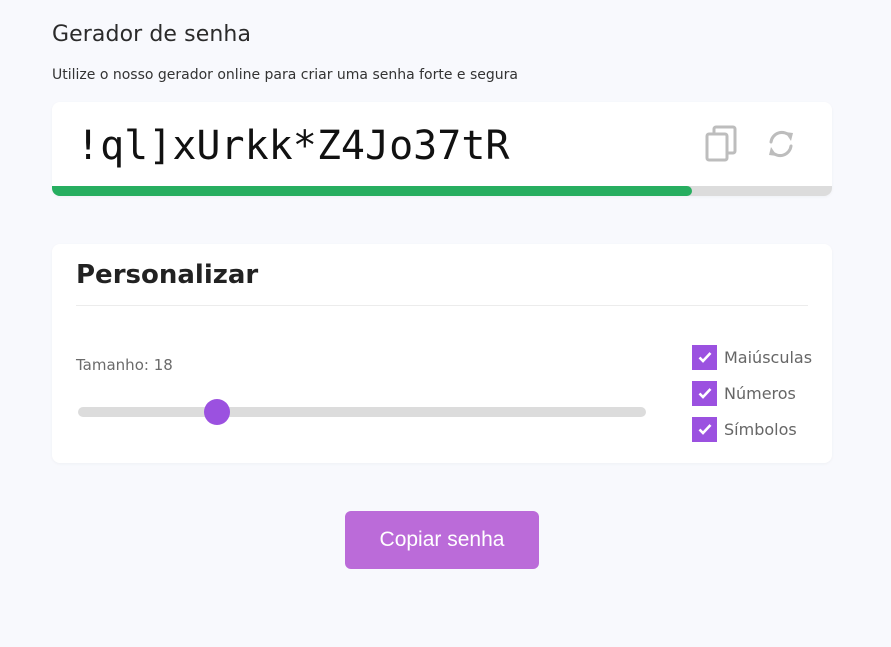 The image size is (891, 647). What do you see at coordinates (372, 191) in the screenshot?
I see `strength-bar-fill` at bounding box center [372, 191].